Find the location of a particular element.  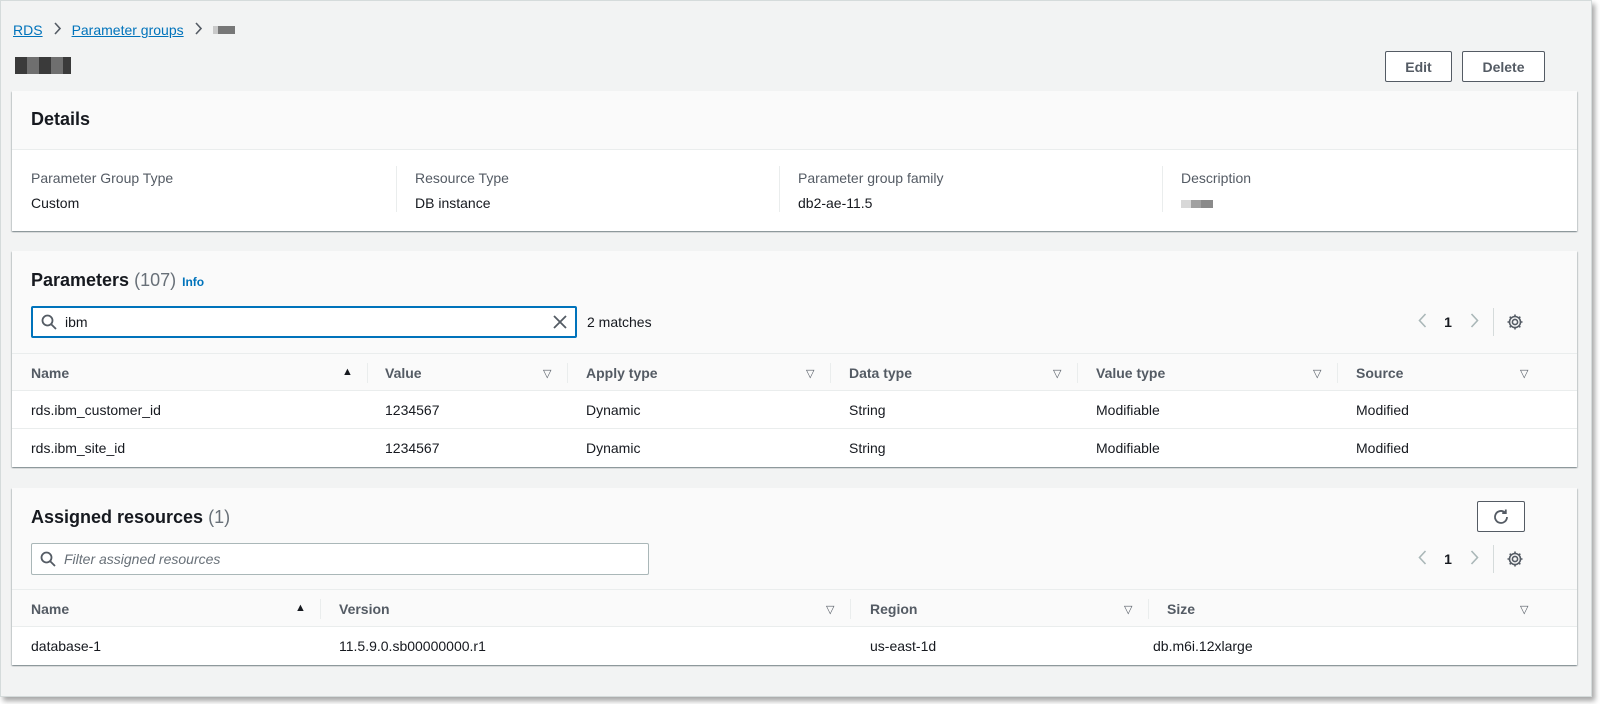

detail-label: Description is located at coordinates (1216, 178).